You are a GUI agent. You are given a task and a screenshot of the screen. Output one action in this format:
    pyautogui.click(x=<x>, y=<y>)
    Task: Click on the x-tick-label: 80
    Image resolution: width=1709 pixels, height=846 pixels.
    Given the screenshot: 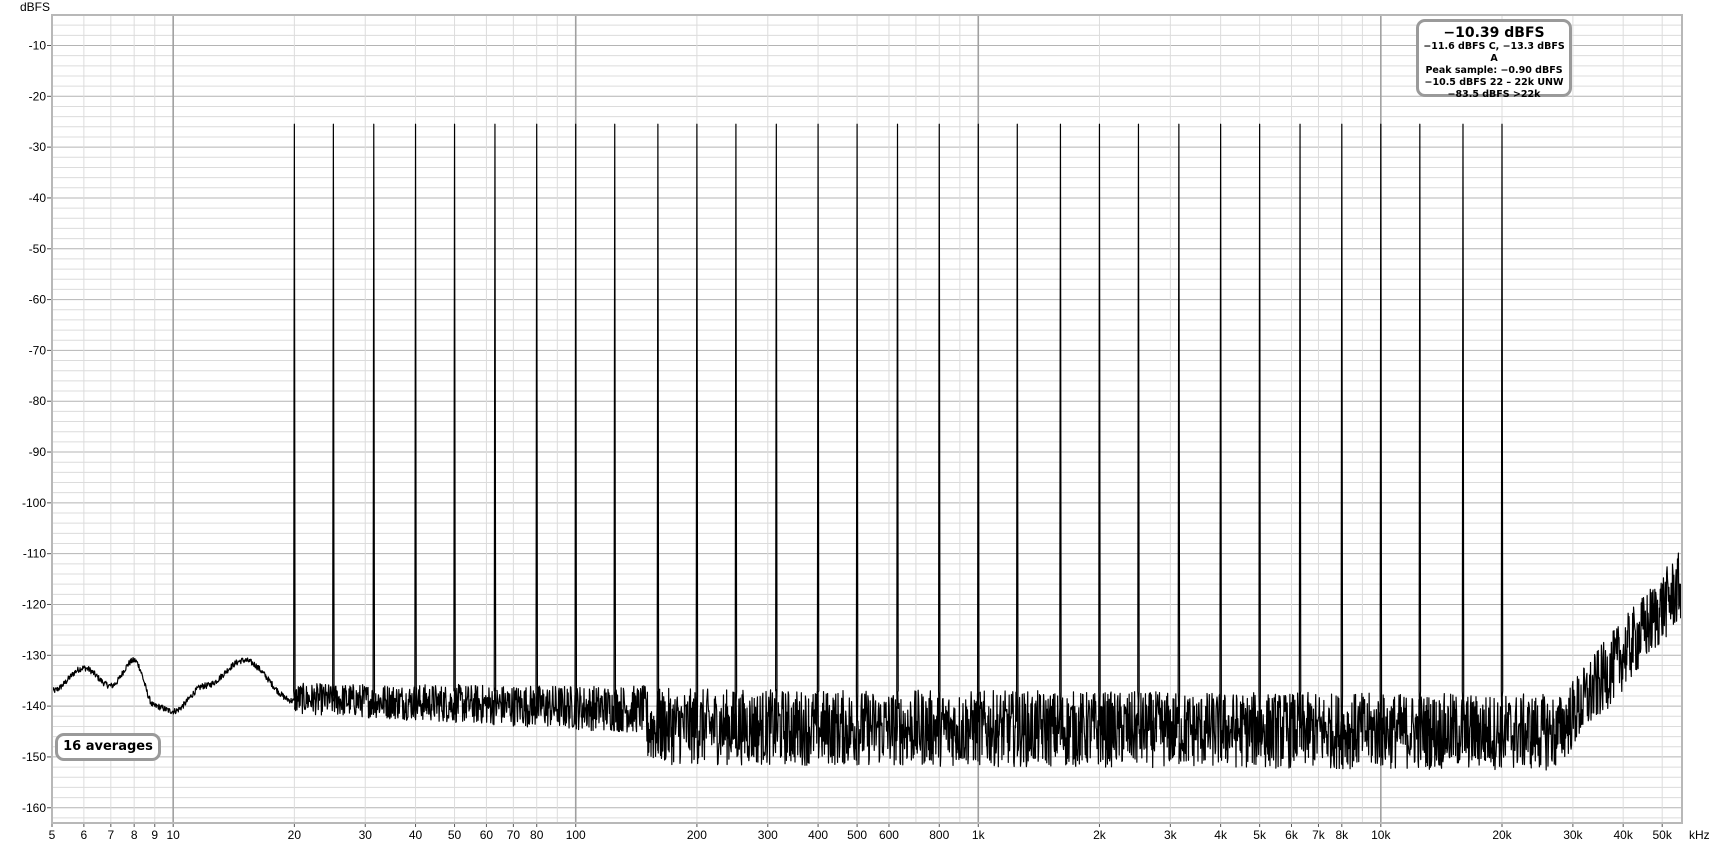 What is the action you would take?
    pyautogui.click(x=537, y=835)
    